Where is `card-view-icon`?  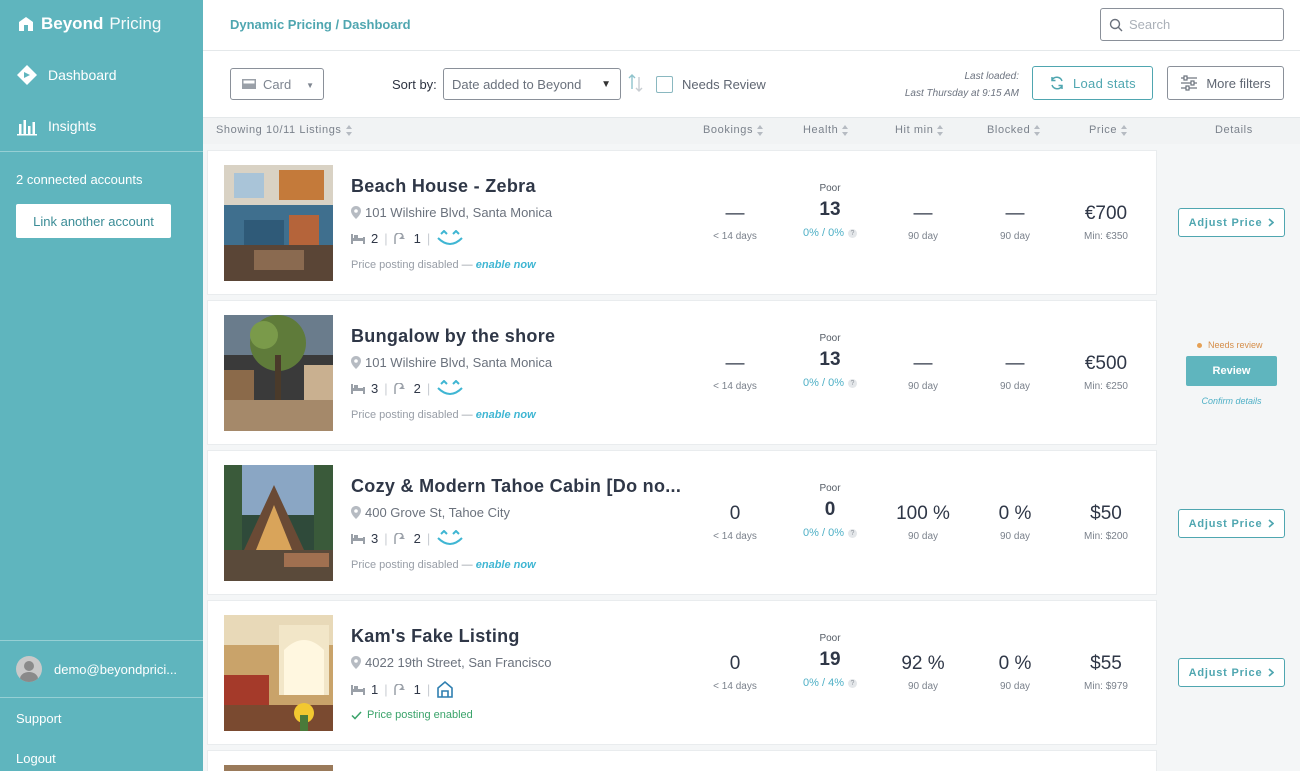
card-view-icon is located at coordinates (249, 84).